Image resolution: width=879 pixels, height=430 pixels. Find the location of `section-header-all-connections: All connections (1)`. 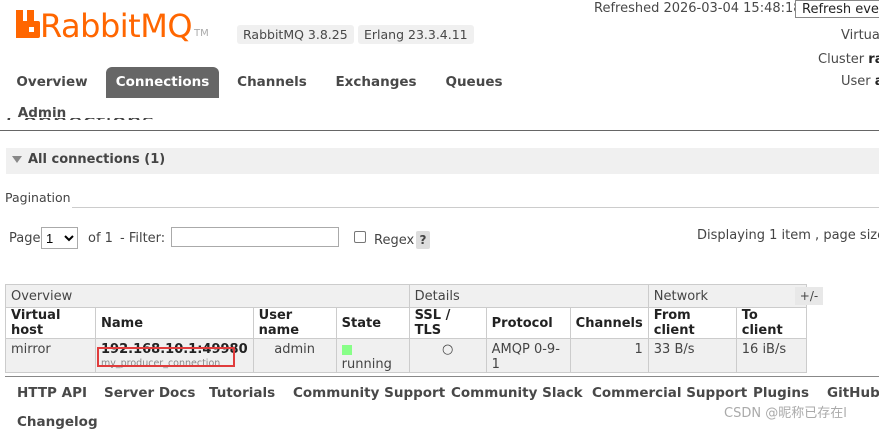

section-header-all-connections: All connections (1) is located at coordinates (442, 161).